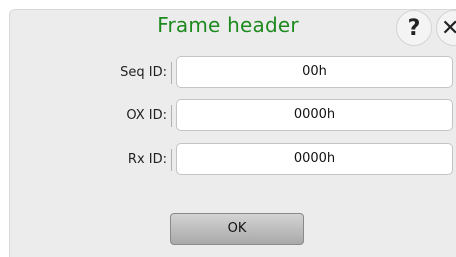 The width and height of the screenshot is (456, 257). I want to click on seq-id-row: Seq ID: 00h, so click(233, 73).